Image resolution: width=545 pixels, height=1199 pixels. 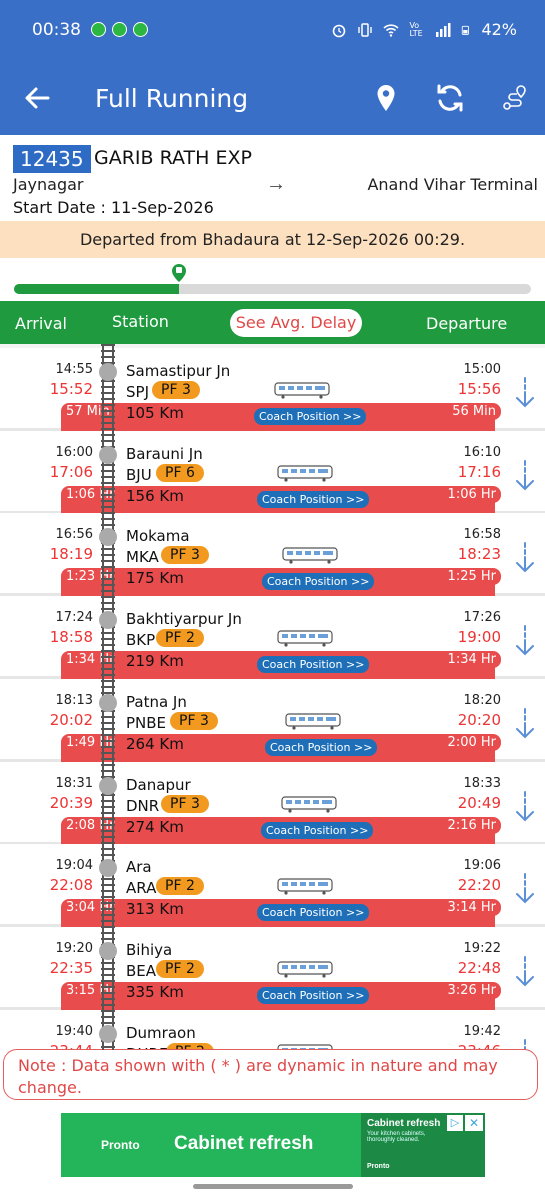 I want to click on station-header: Station, so click(x=140, y=321).